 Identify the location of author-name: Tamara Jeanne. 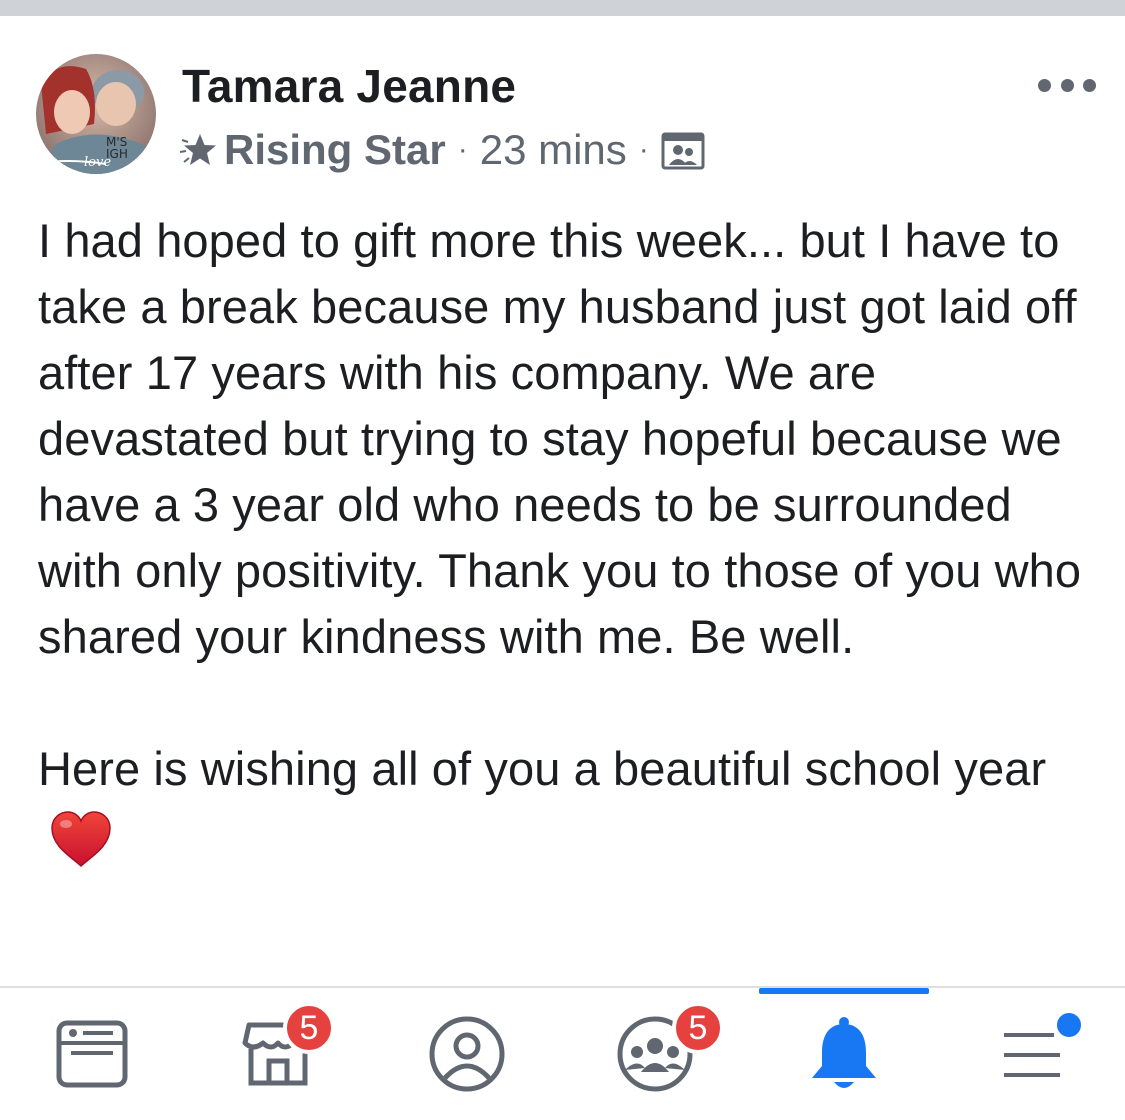
(349, 86).